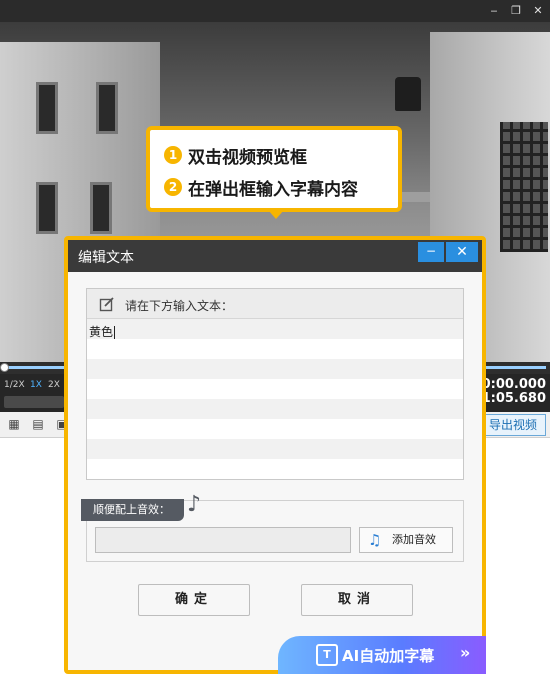 The image size is (550, 675). Describe the element at coordinates (275, 256) in the screenshot. I see `dialog-title-bar: 编辑文本 − ✕` at that location.